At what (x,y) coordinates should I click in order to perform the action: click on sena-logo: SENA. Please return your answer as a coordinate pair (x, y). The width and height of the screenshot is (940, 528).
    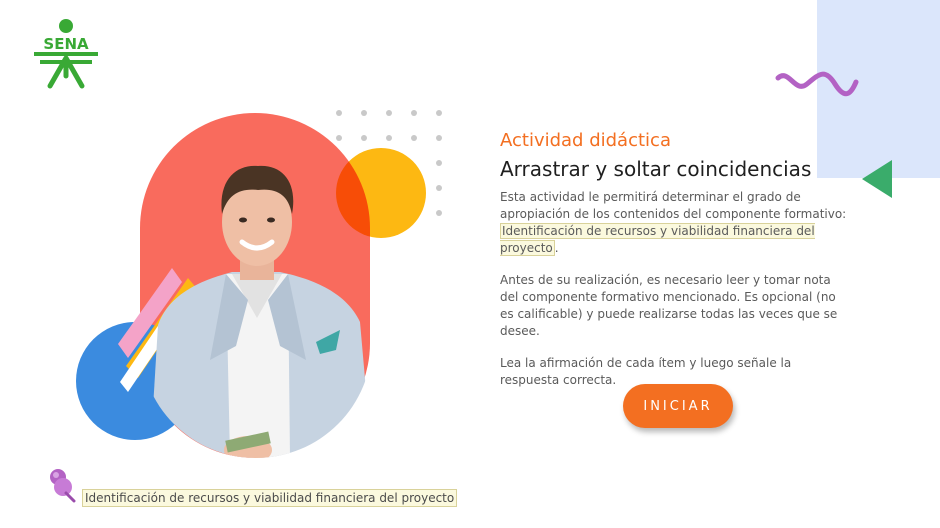
    Looking at the image, I should click on (66, 54).